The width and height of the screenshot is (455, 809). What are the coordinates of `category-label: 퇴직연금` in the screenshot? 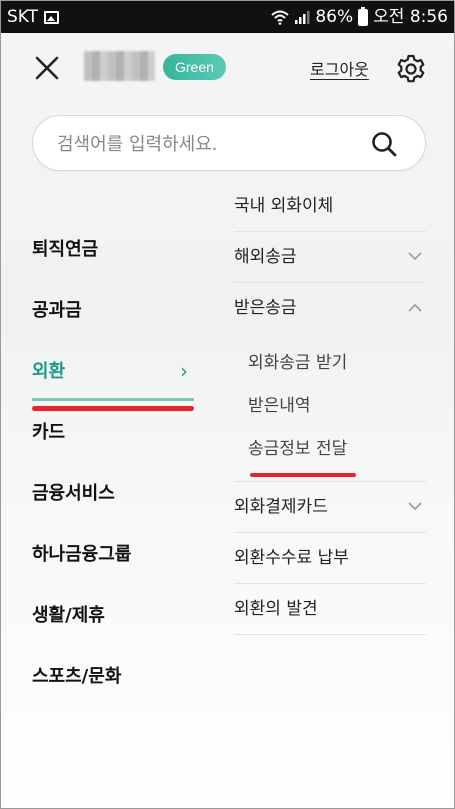 It's located at (65, 249).